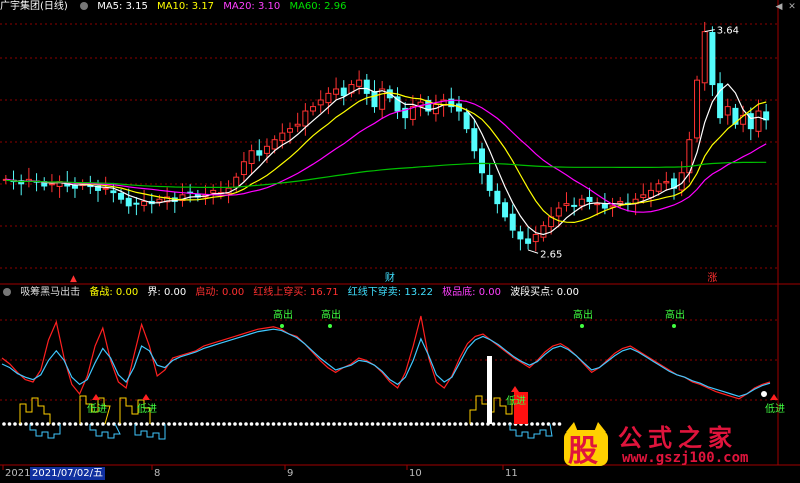 This screenshot has width=800, height=483. What do you see at coordinates (220, 292) in the screenshot?
I see `indicator-value-2: 启动: 0.00` at bounding box center [220, 292].